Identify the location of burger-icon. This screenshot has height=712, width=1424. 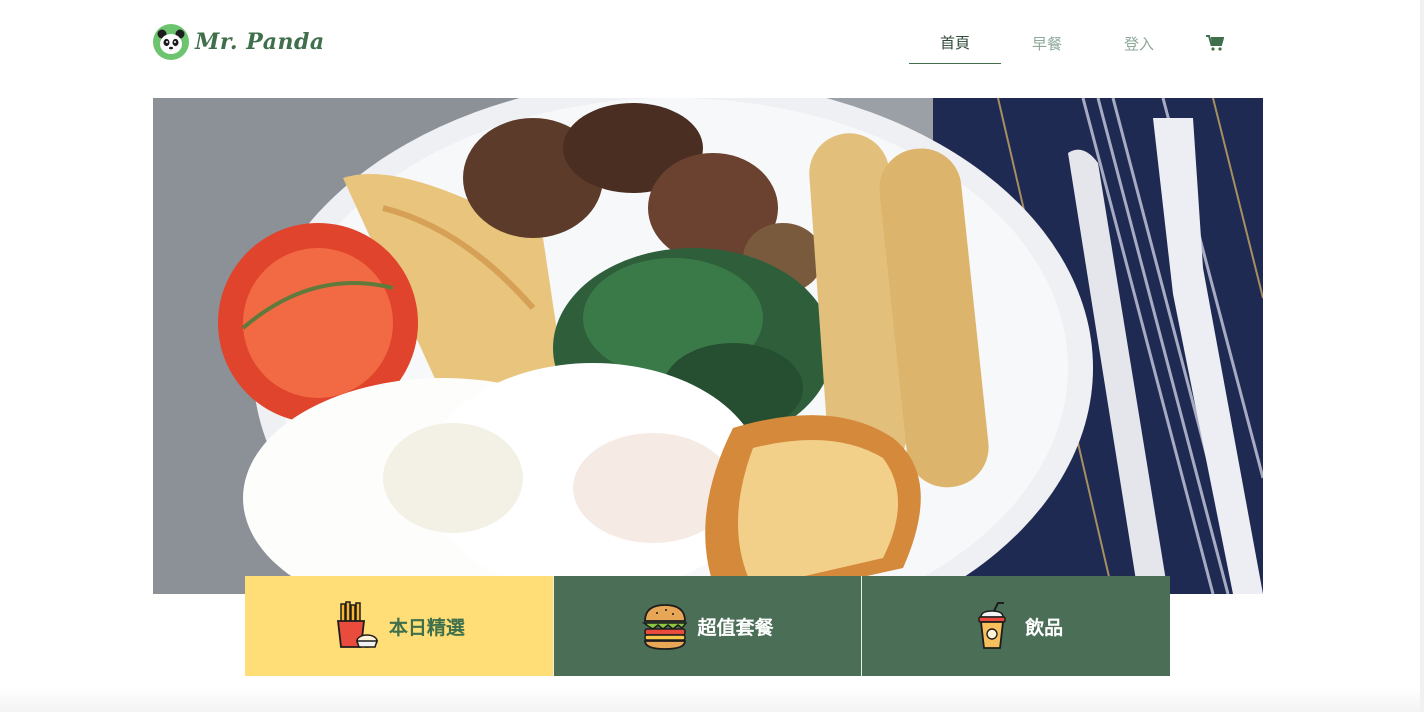
(664, 627).